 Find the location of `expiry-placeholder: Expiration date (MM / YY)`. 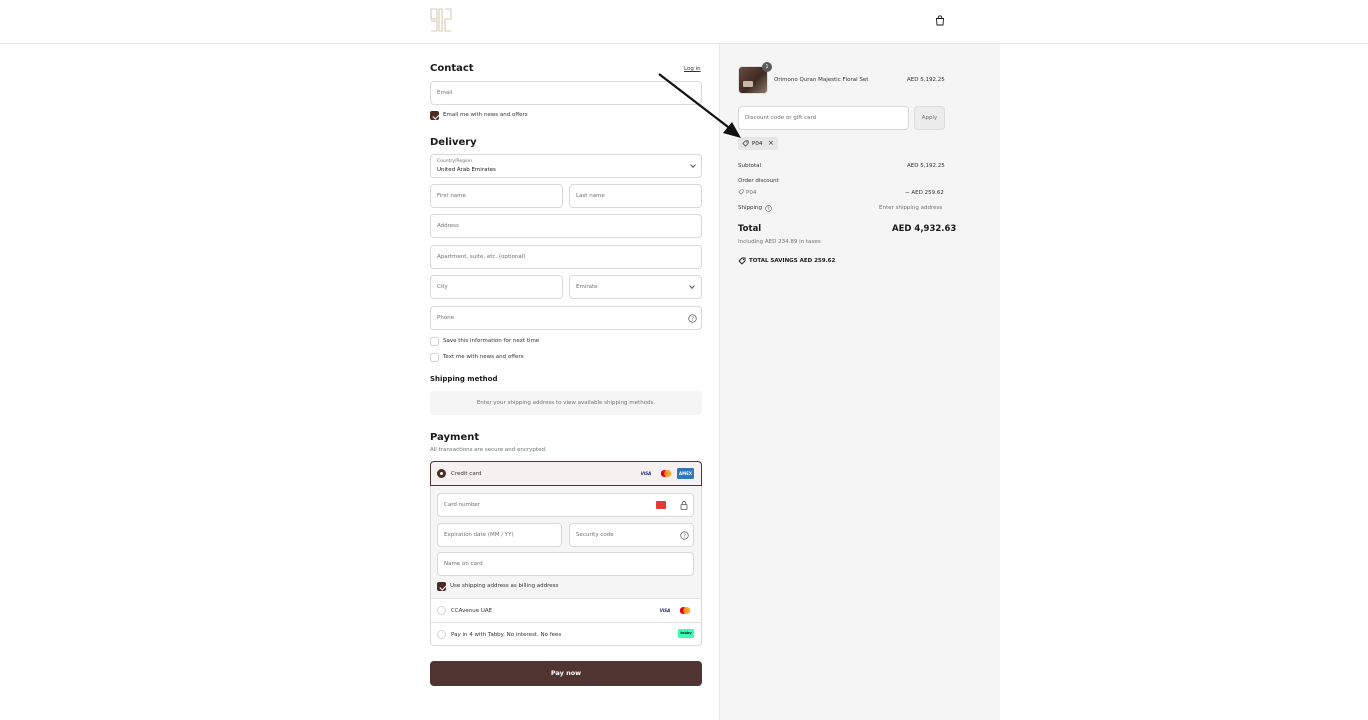

expiry-placeholder: Expiration date (MM / YY) is located at coordinates (479, 535).